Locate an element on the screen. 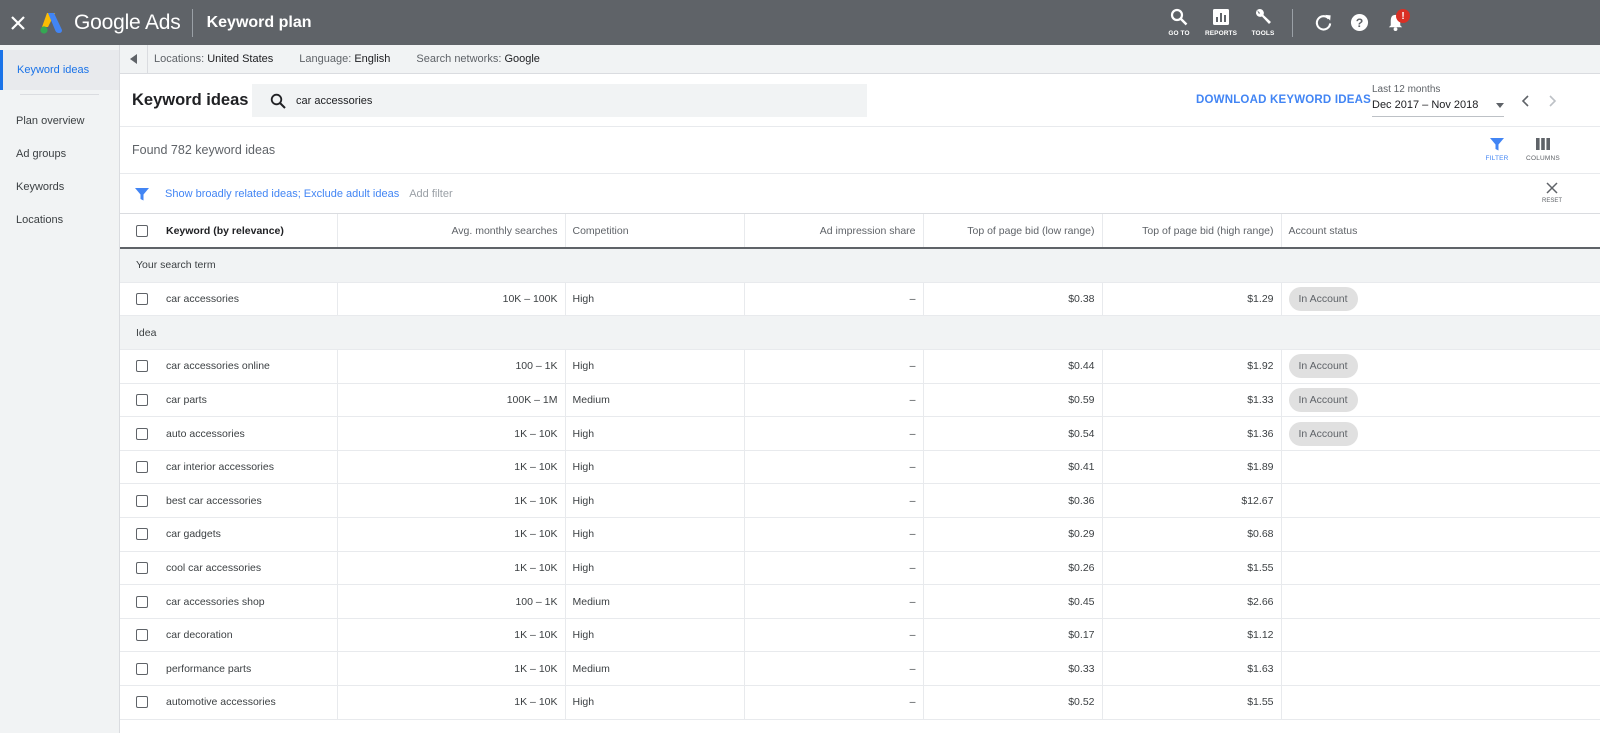  group-header-idea: Idea is located at coordinates (860, 333).